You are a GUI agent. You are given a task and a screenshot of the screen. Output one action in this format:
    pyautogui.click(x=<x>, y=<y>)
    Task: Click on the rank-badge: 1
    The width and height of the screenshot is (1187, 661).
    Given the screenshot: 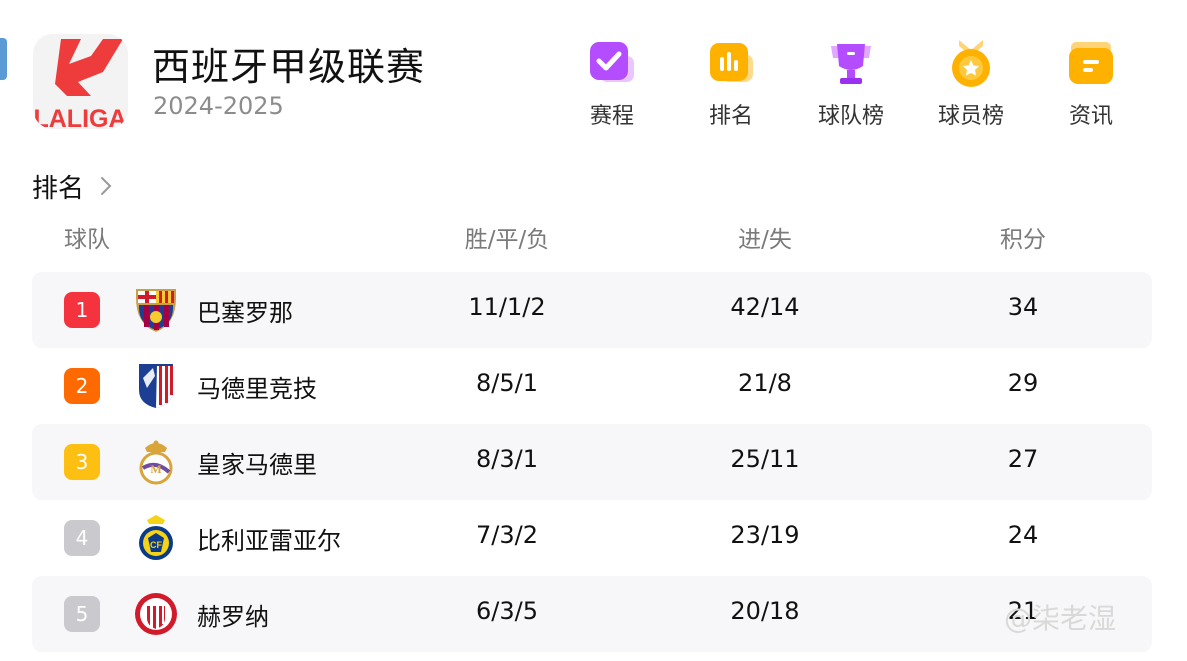 What is the action you would take?
    pyautogui.click(x=82, y=310)
    